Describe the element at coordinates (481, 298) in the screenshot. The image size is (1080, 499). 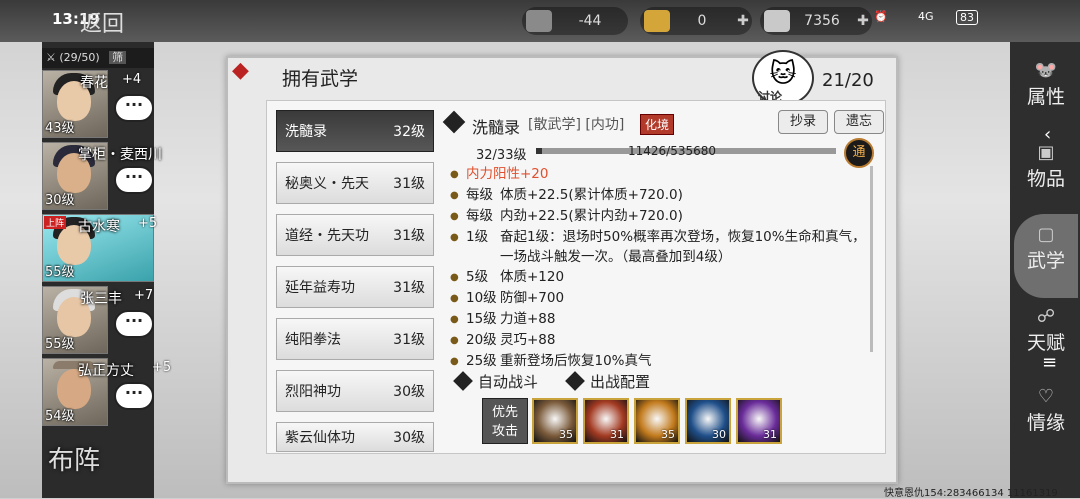
I see `effect-level: 10级` at that location.